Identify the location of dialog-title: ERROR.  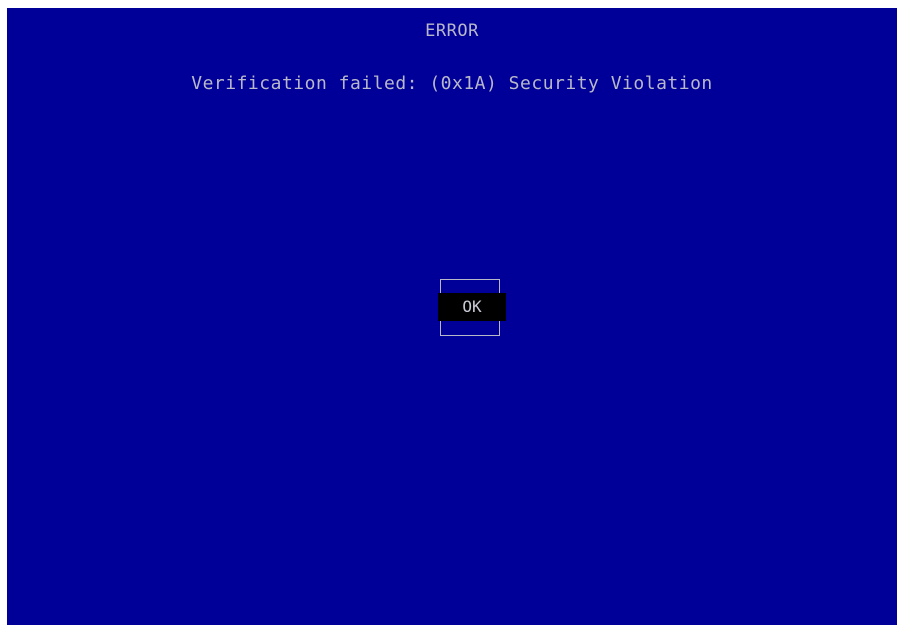
(452, 31).